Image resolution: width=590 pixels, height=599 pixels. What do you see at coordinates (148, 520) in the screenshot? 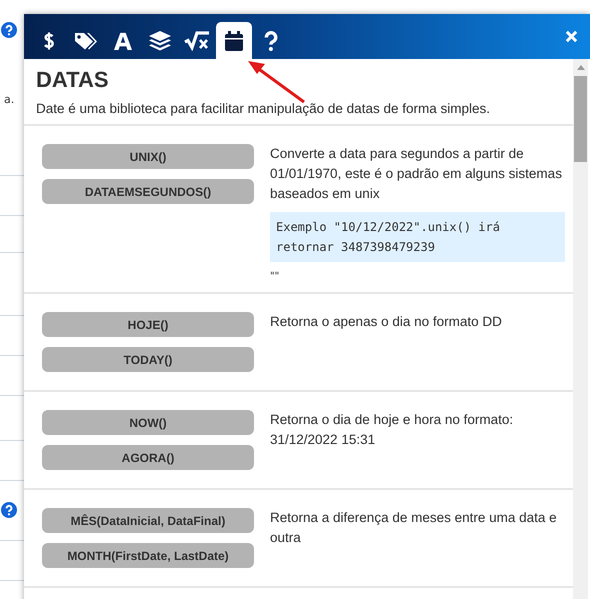
I see `function-button: MÊS(DataInicial, DataFinal)` at bounding box center [148, 520].